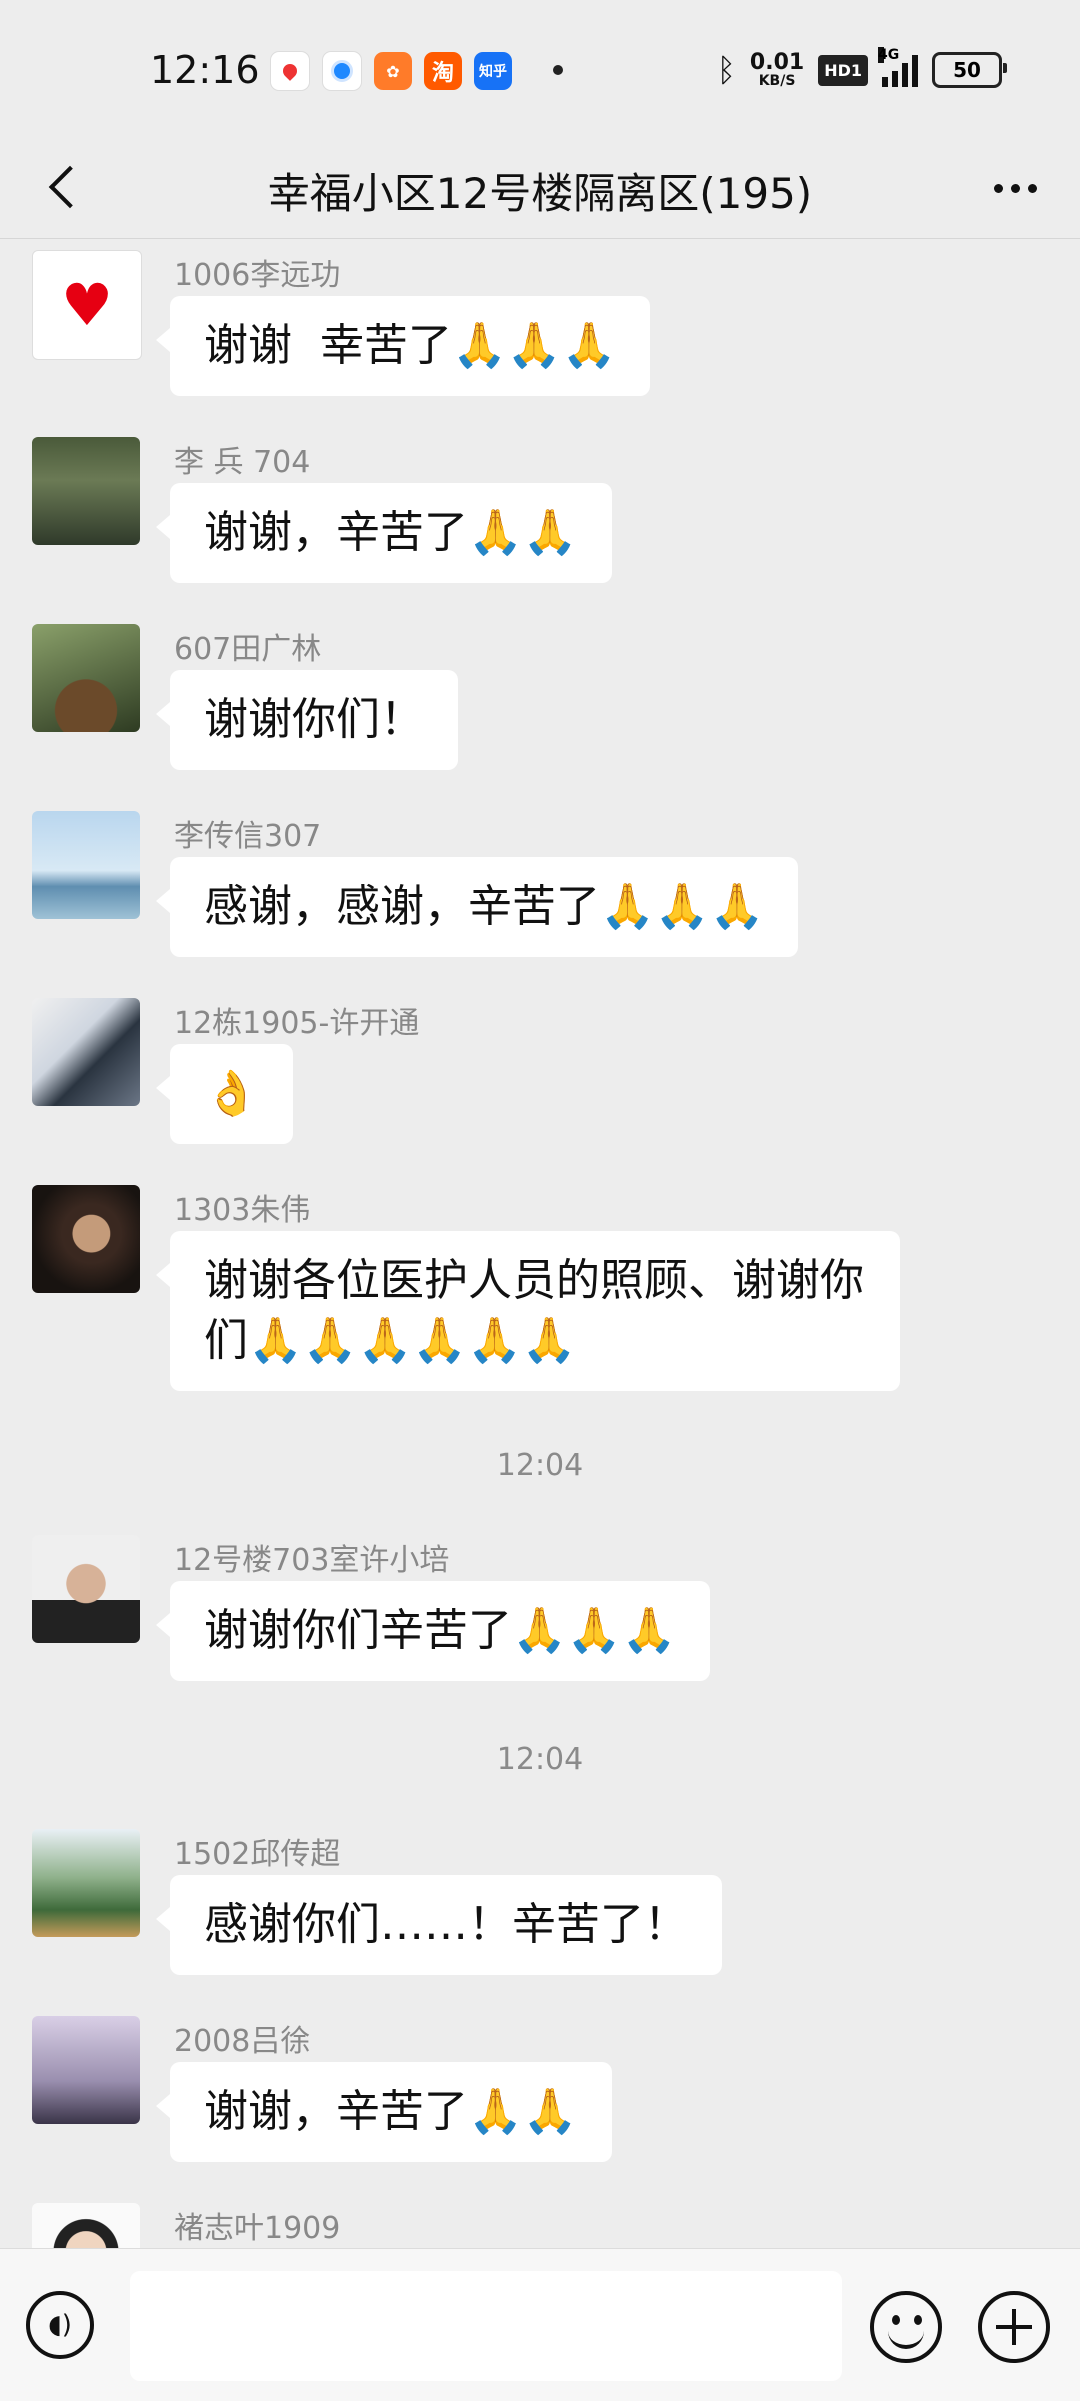 The image size is (1080, 2401). Describe the element at coordinates (257, 2228) in the screenshot. I see `sender-name: 褚志叶1909` at that location.